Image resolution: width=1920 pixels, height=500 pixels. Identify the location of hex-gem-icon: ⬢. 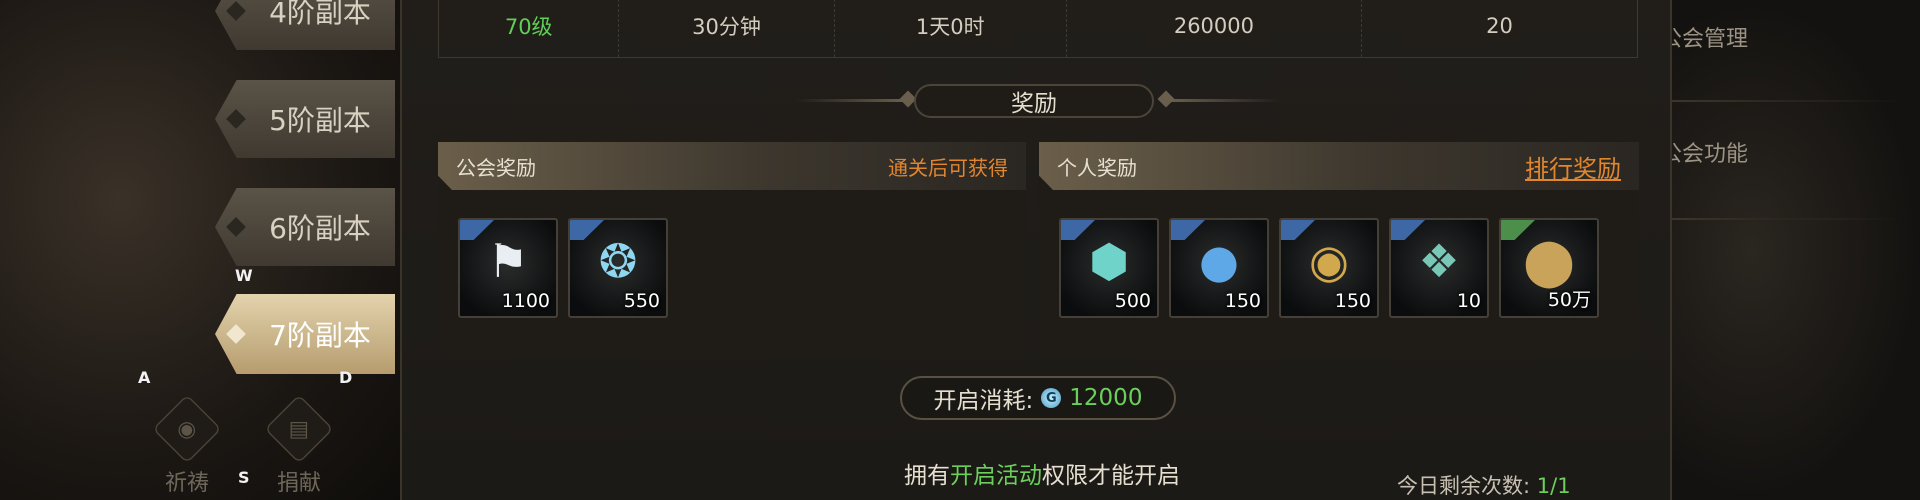
(1109, 261).